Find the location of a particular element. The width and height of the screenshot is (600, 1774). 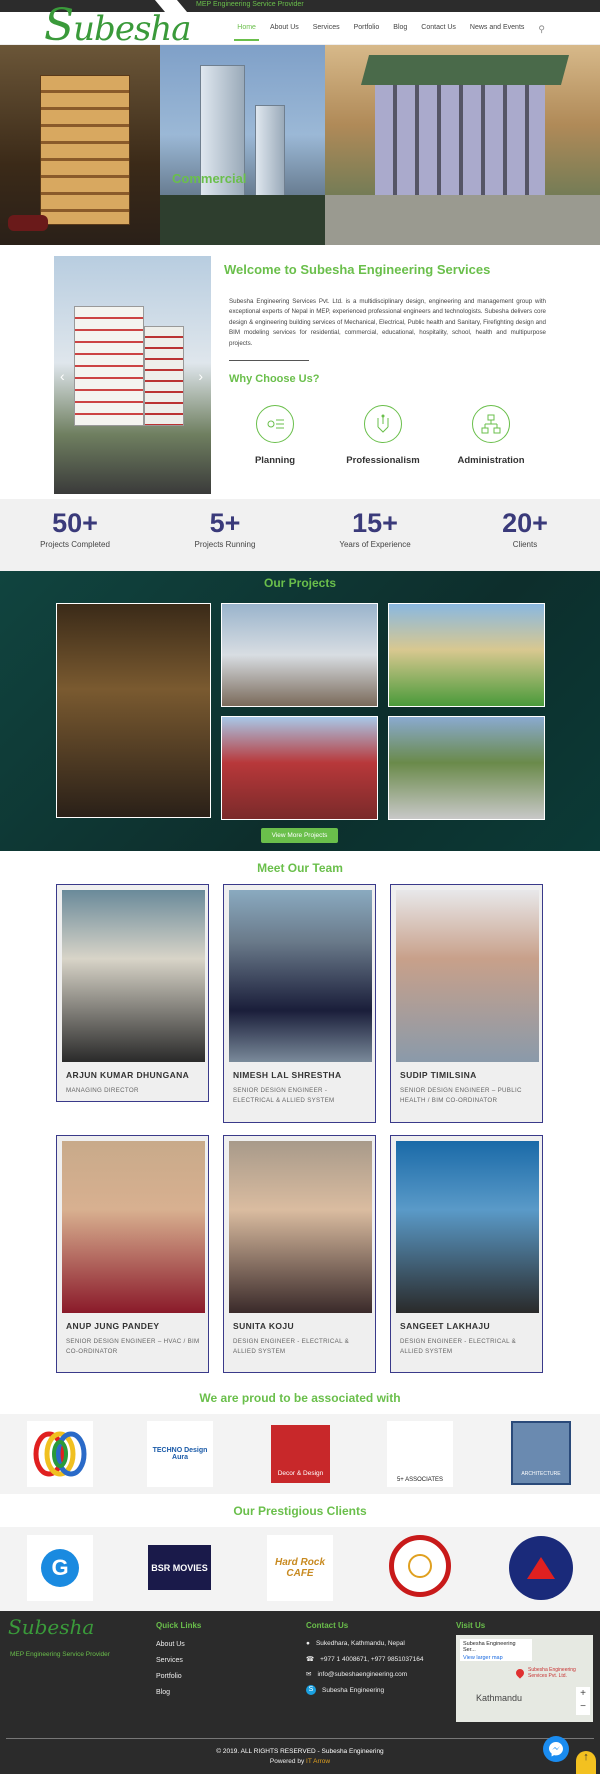

why-professionalism: Professionalism is located at coordinates (383, 435).